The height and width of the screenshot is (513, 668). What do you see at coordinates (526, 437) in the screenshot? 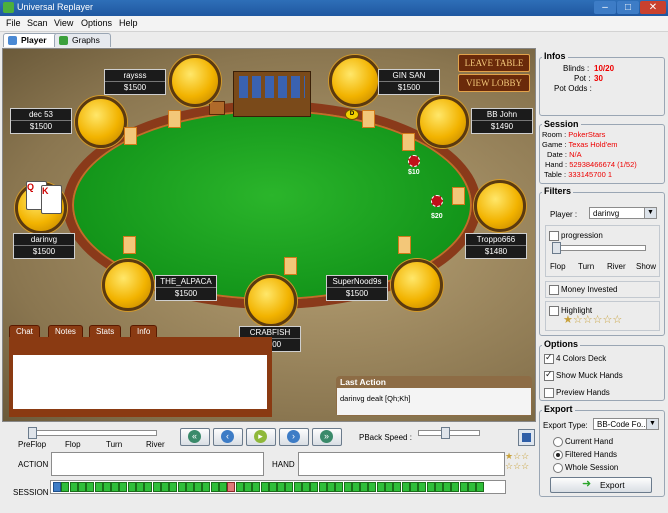
I see `save-button` at bounding box center [526, 437].